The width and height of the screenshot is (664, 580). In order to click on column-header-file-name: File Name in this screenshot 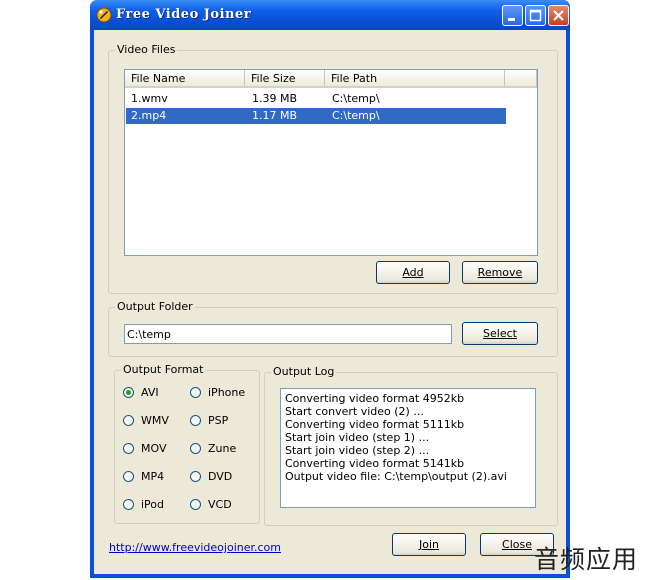, I will do `click(185, 79)`.